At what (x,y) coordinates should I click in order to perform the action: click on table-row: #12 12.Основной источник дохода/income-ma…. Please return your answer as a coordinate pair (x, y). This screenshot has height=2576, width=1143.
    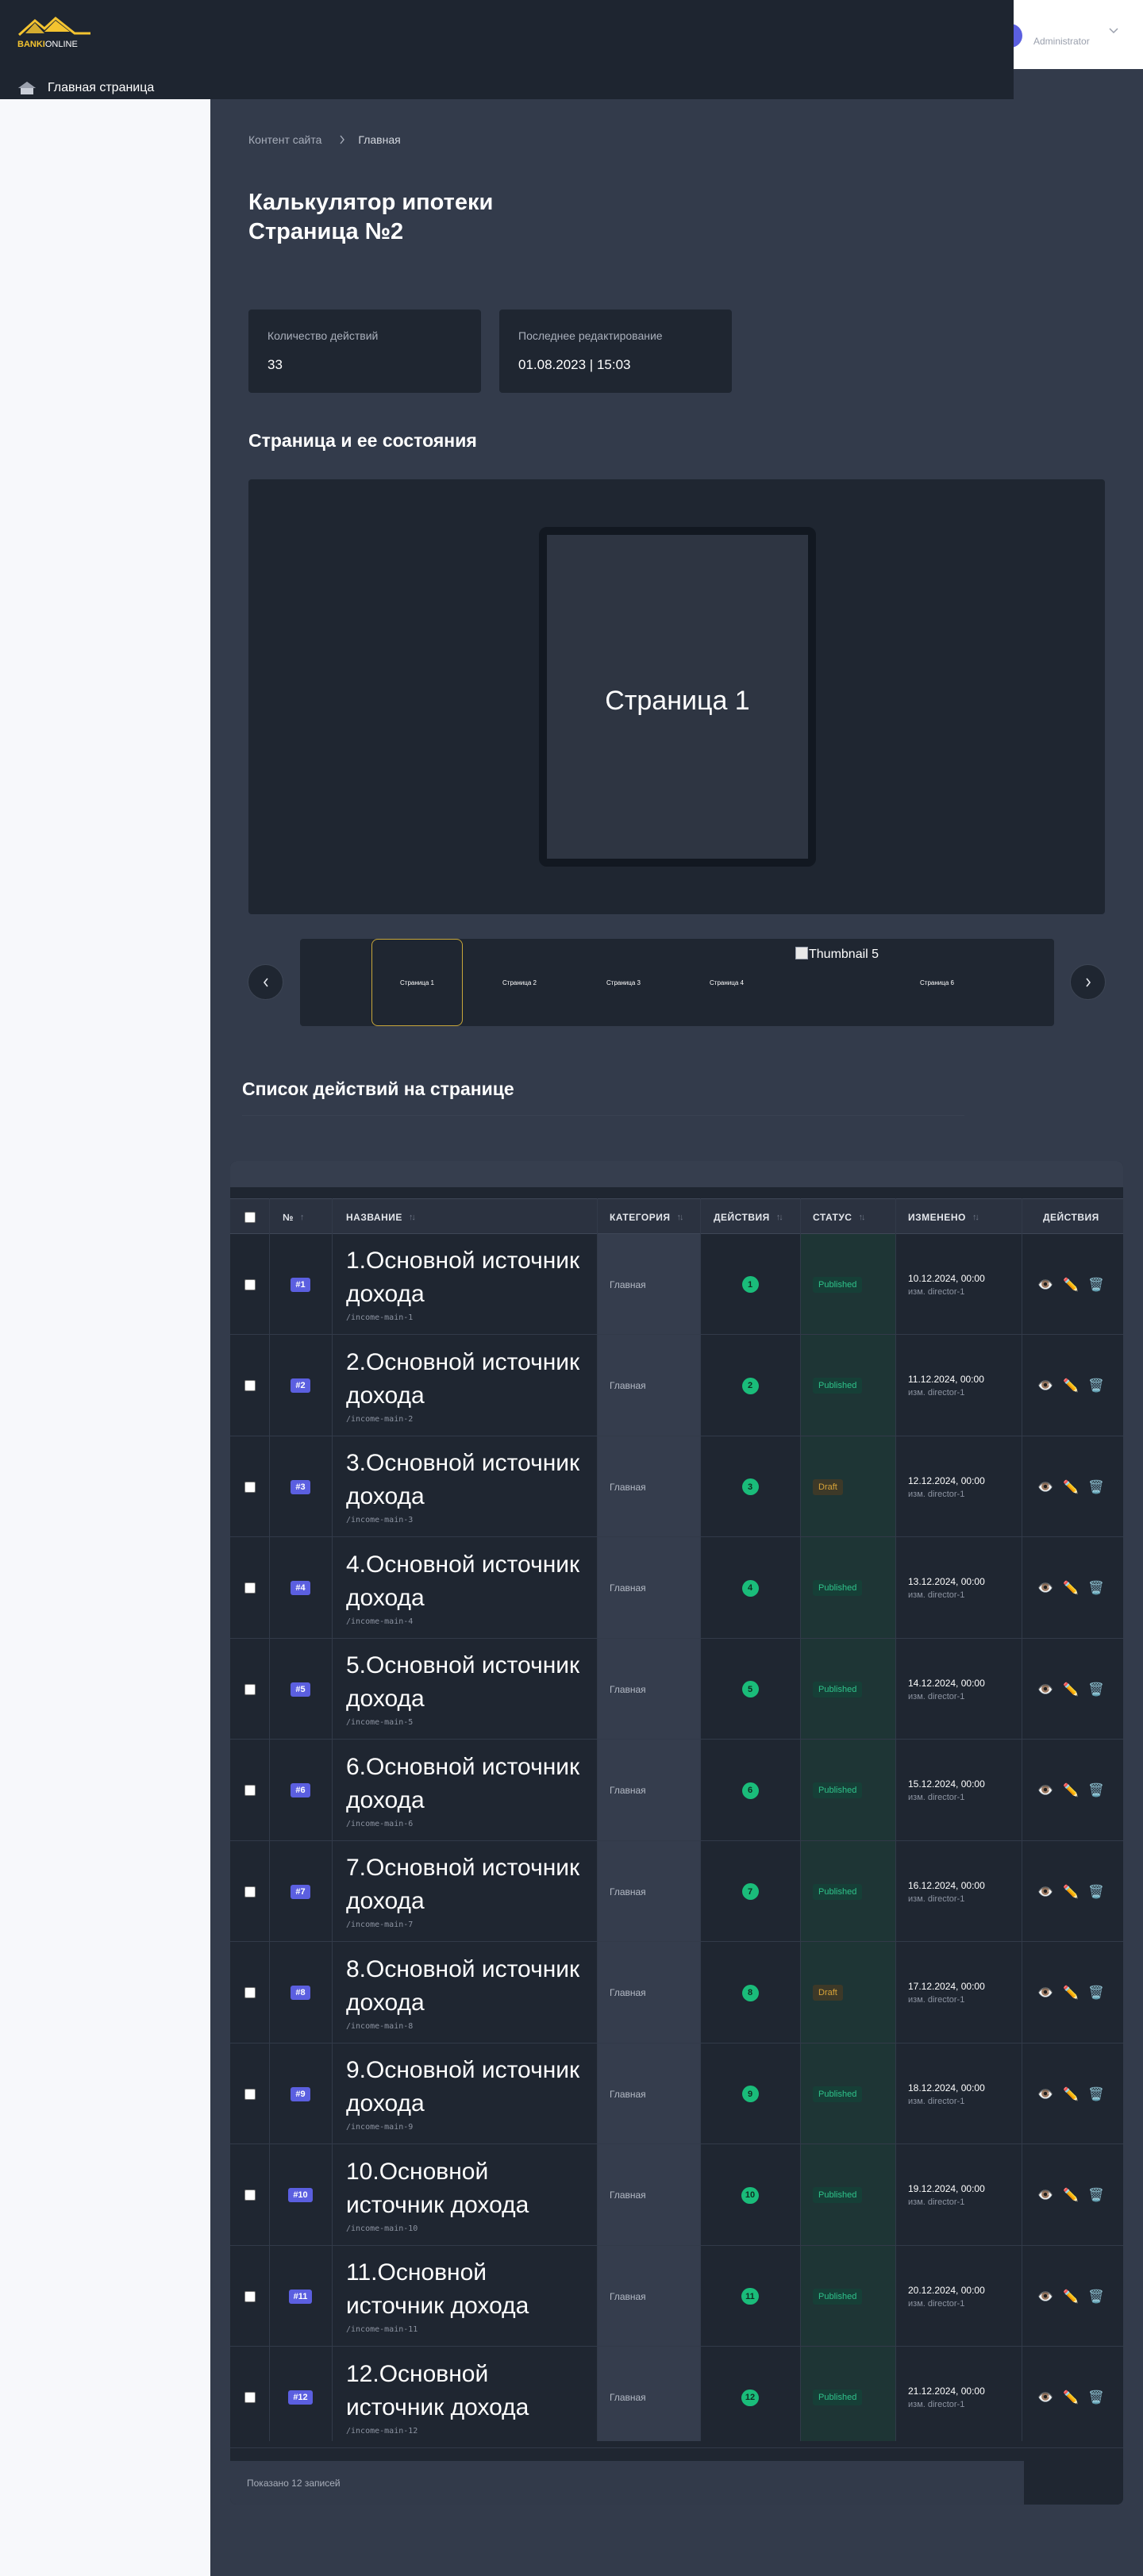
    Looking at the image, I should click on (676, 2397).